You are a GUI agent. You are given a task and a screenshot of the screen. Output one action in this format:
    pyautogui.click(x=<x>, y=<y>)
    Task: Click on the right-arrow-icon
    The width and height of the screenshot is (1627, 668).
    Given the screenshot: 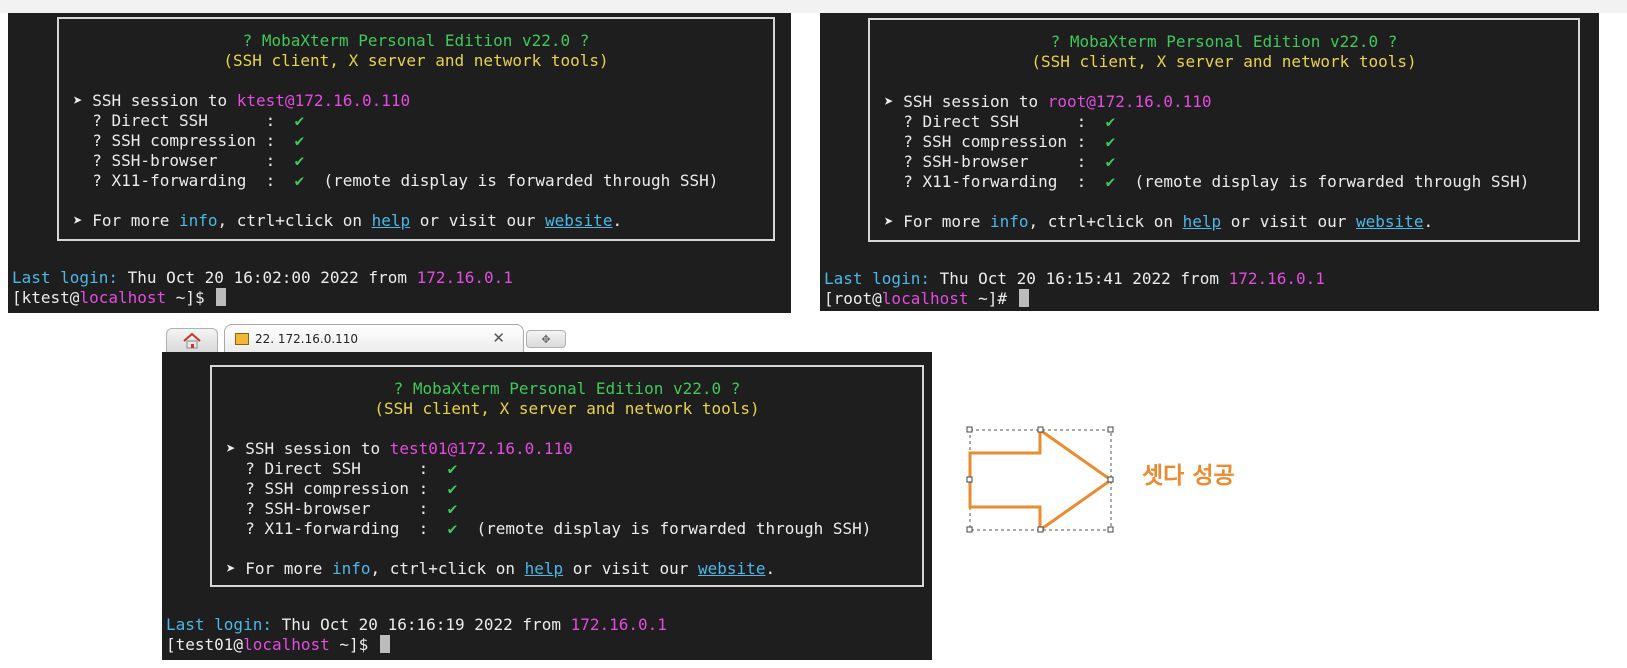 What is the action you would take?
    pyautogui.click(x=1041, y=480)
    